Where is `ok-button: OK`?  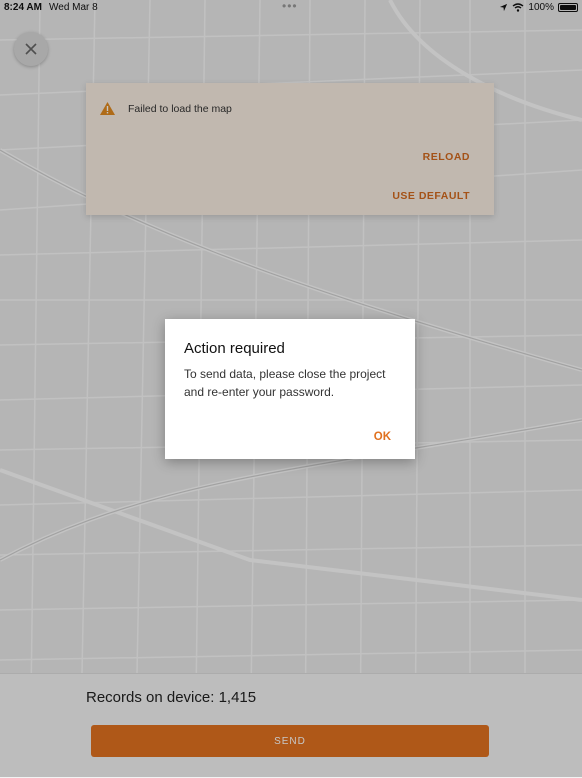
ok-button: OK is located at coordinates (382, 437).